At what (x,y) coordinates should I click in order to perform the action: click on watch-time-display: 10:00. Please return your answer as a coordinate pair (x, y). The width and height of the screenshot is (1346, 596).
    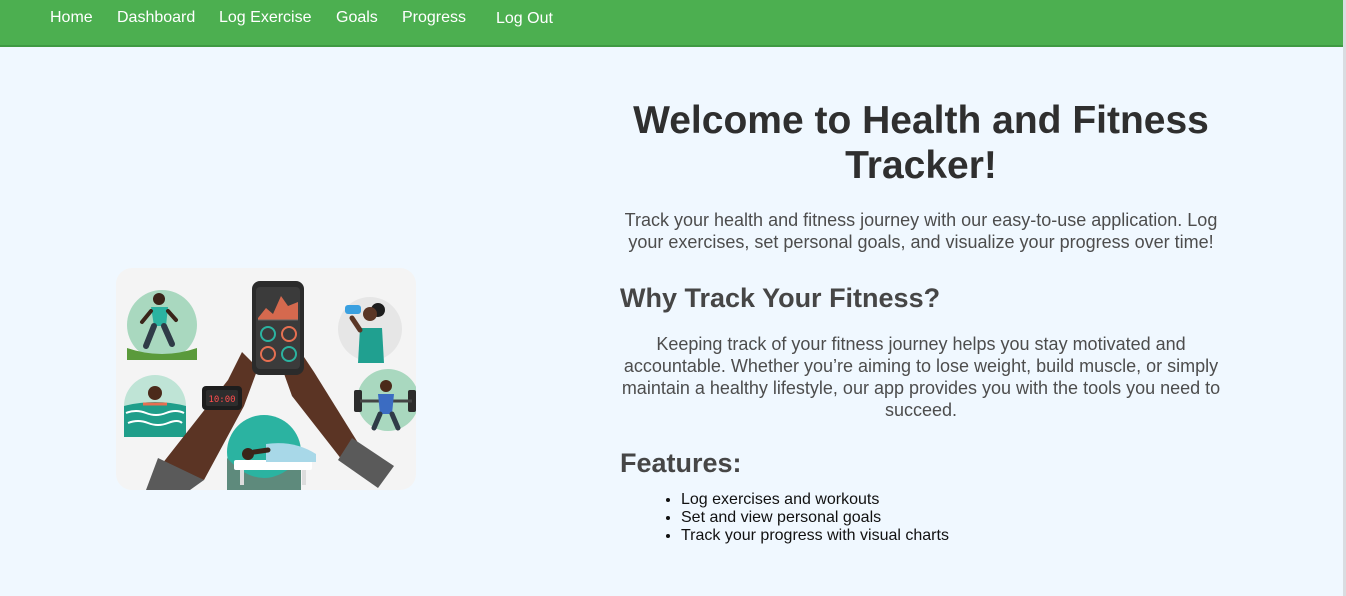
    Looking at the image, I should click on (221, 400).